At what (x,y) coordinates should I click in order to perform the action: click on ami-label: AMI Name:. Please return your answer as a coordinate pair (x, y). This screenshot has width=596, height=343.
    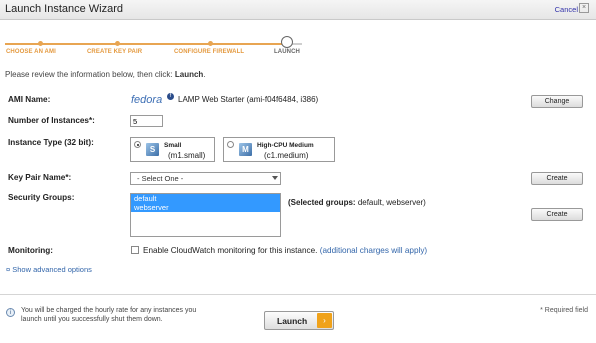
    Looking at the image, I should click on (29, 99).